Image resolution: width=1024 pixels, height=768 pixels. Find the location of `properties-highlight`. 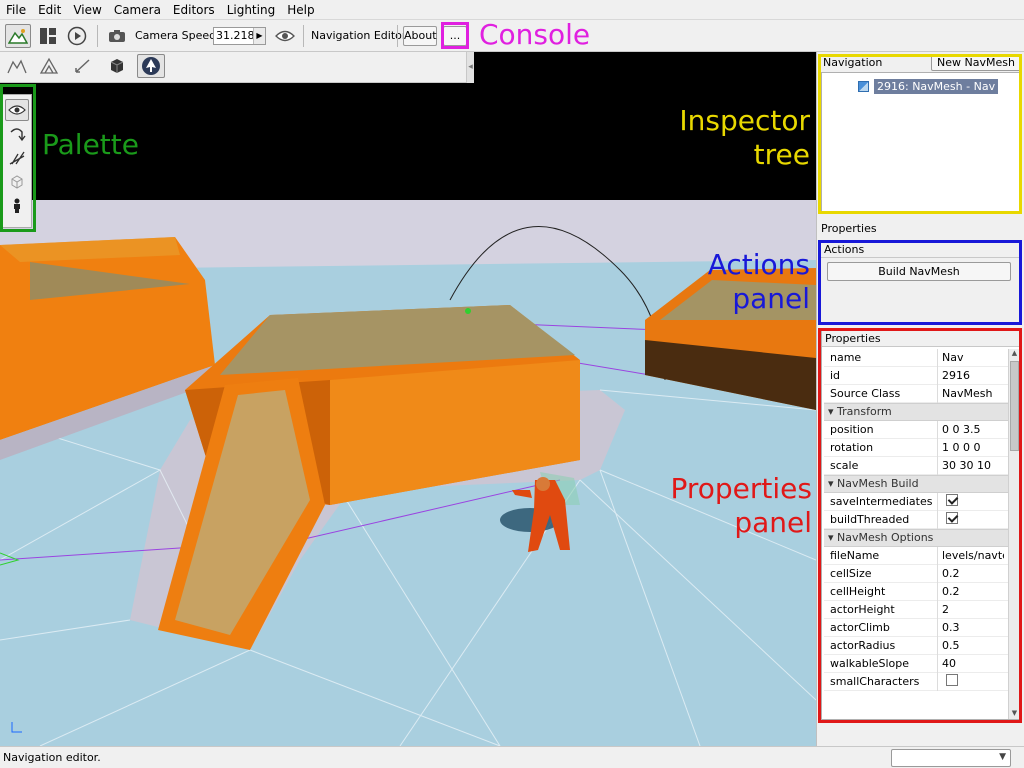

properties-highlight is located at coordinates (920, 525).